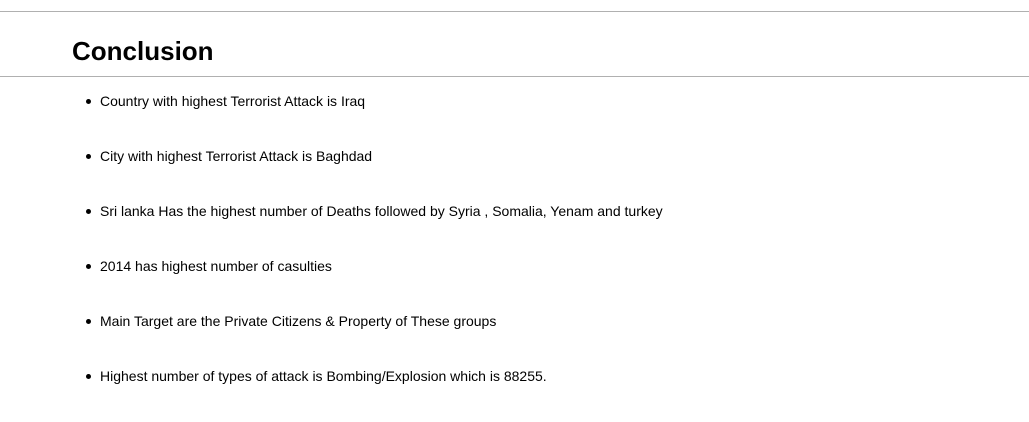 The image size is (1029, 422). I want to click on heading-divider, so click(514, 76).